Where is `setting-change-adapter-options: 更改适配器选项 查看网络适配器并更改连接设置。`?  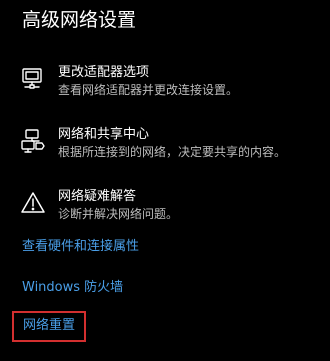 setting-change-adapter-options: 更改适配器选项 查看网络适配器并更改连接设置。 is located at coordinates (170, 84).